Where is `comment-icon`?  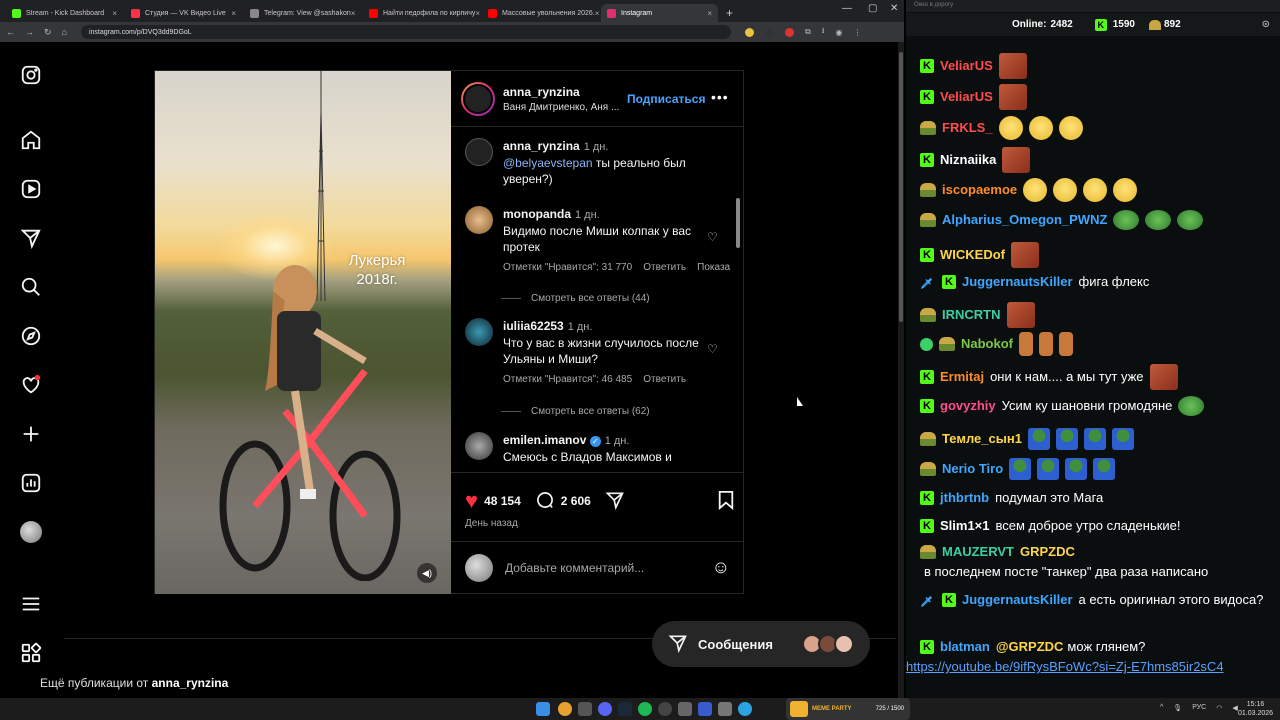
comment-icon is located at coordinates (545, 501).